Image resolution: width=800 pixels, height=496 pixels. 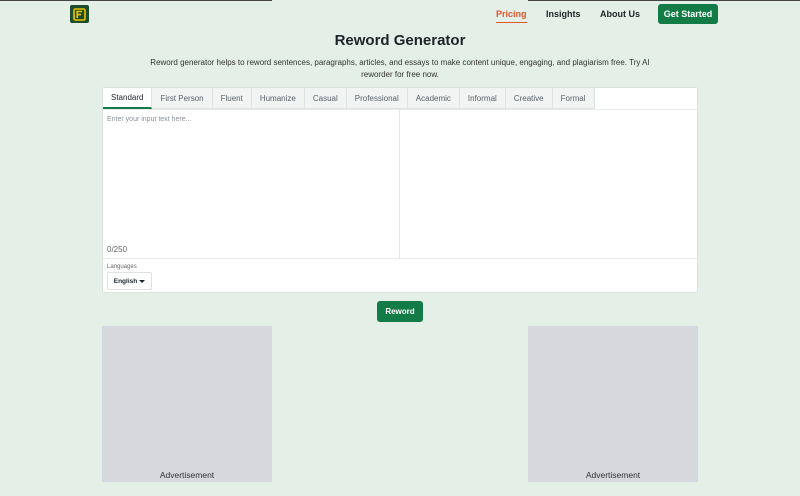 I want to click on tab-informal: Informal, so click(x=482, y=98).